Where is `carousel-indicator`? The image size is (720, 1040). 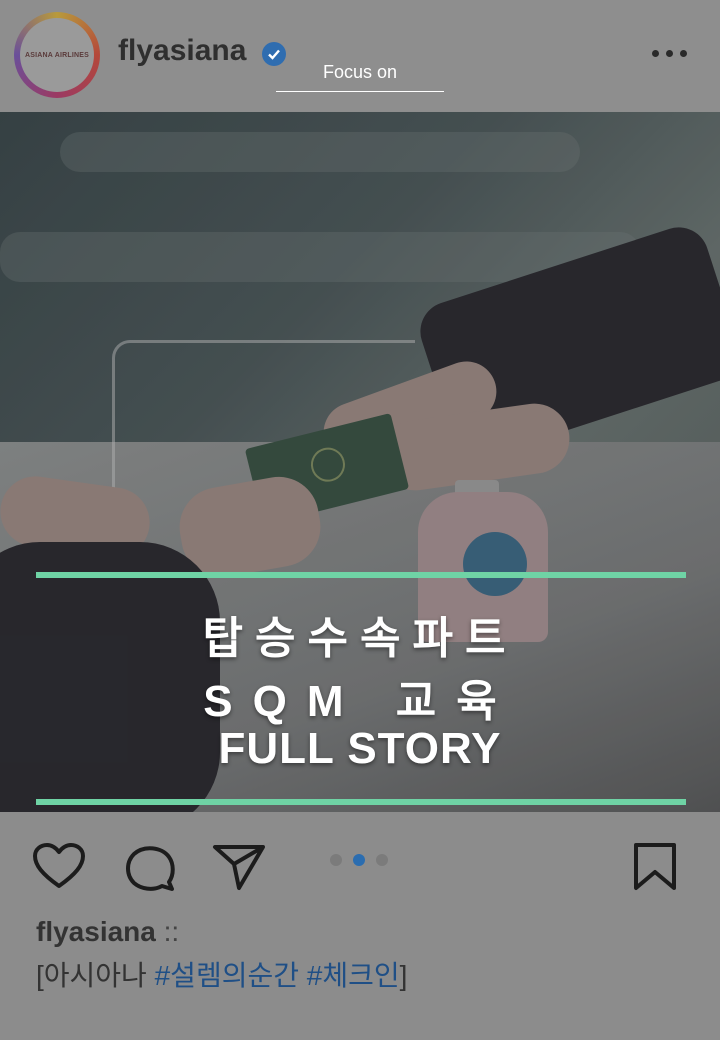
carousel-indicator is located at coordinates (360, 860).